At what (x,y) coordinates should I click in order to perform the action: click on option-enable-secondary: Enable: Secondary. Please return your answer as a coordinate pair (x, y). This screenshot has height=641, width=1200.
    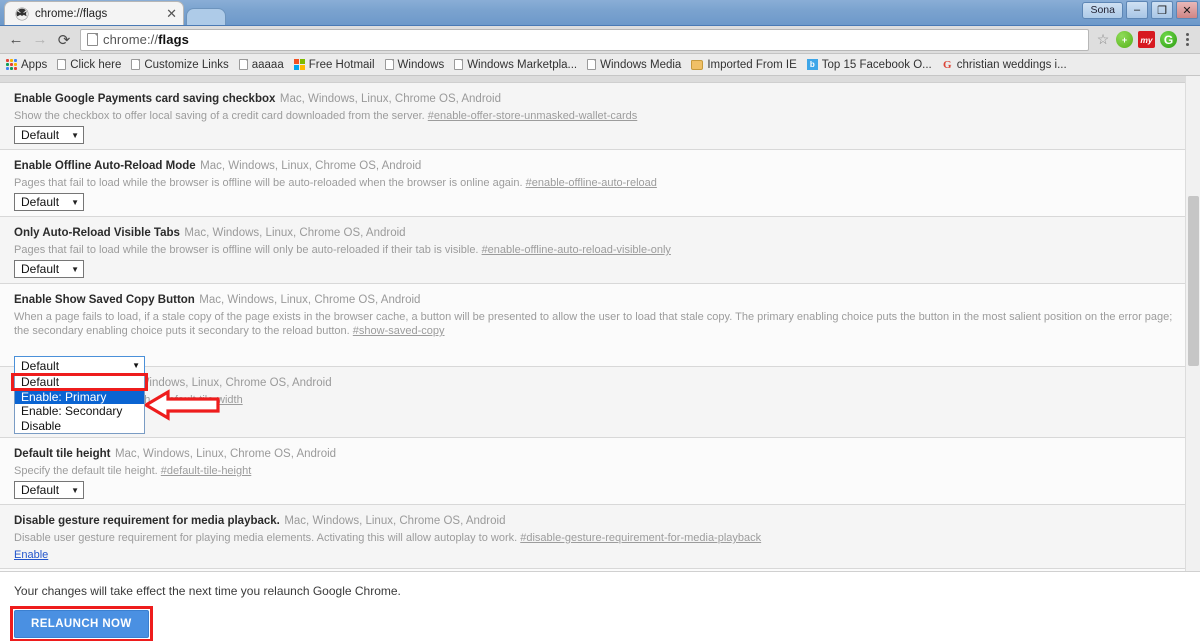
    Looking at the image, I should click on (79, 411).